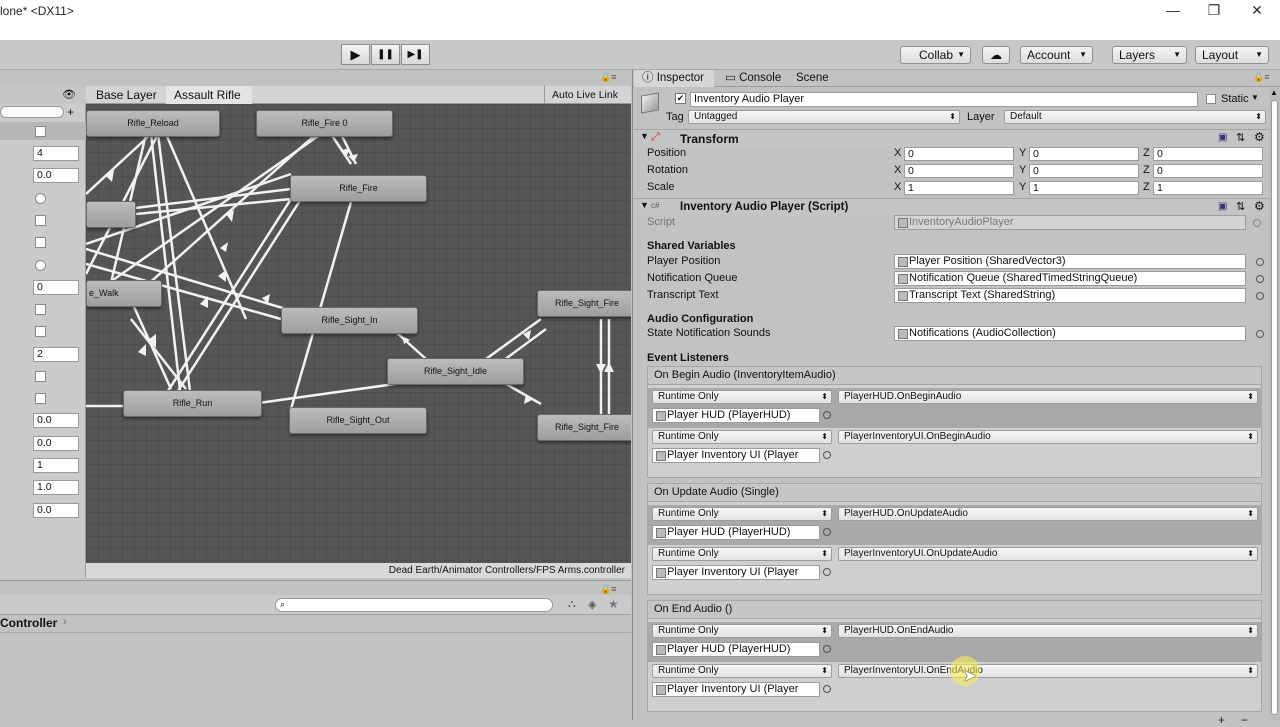 The width and height of the screenshot is (1280, 727). Describe the element at coordinates (1135, 117) in the screenshot. I see `layer-dropdown: Default` at that location.